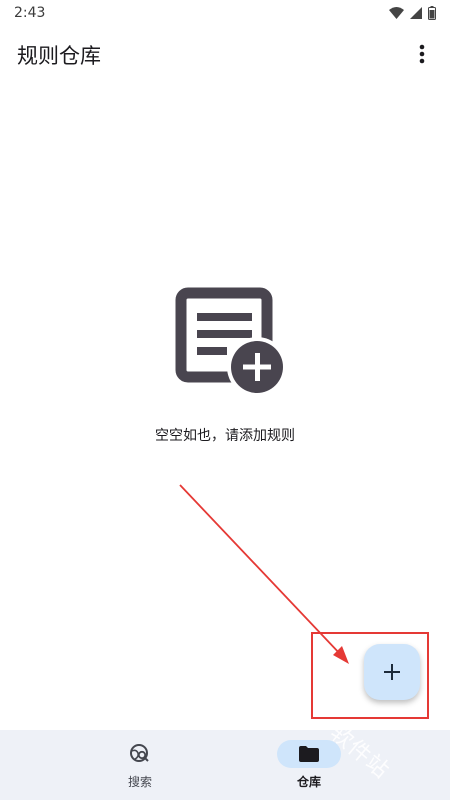 The width and height of the screenshot is (450, 800). I want to click on nav-indicator-search, so click(140, 754).